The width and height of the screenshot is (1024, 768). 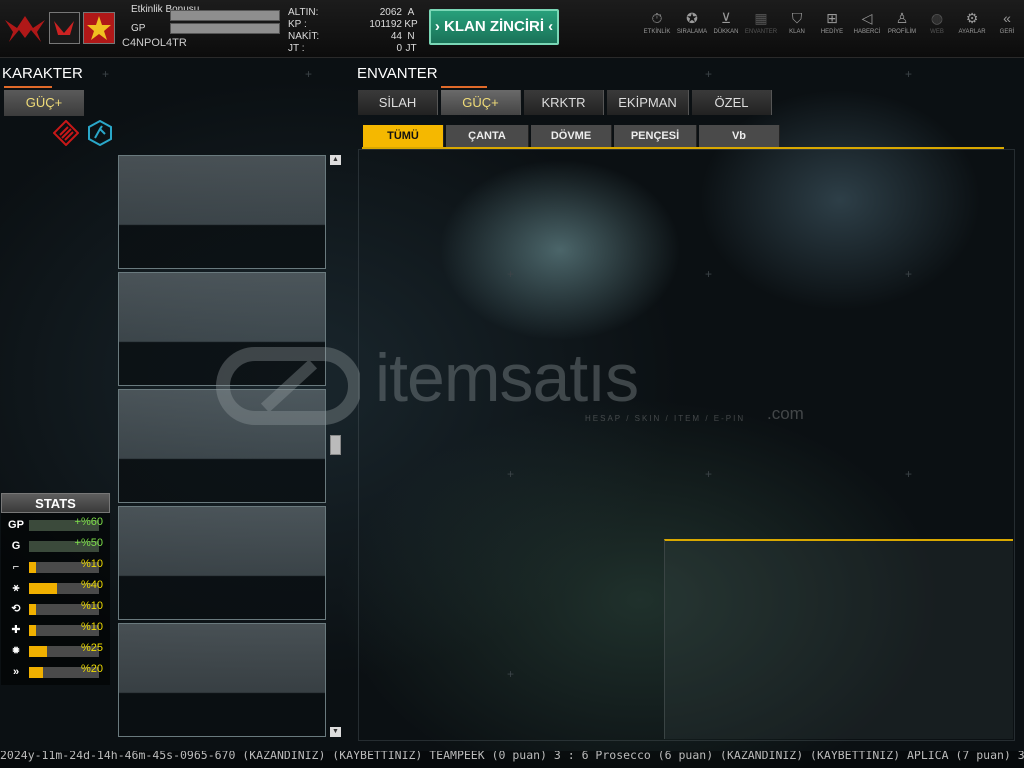 What do you see at coordinates (902, 18) in the screenshot?
I see `profile-icon: ♙` at bounding box center [902, 18].